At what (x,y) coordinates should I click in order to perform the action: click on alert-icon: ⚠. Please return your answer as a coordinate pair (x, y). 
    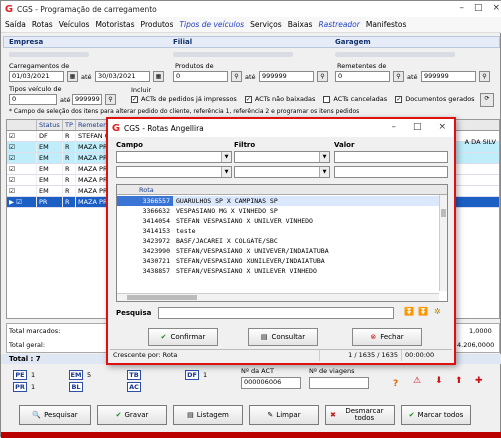
    Looking at the image, I should click on (417, 381).